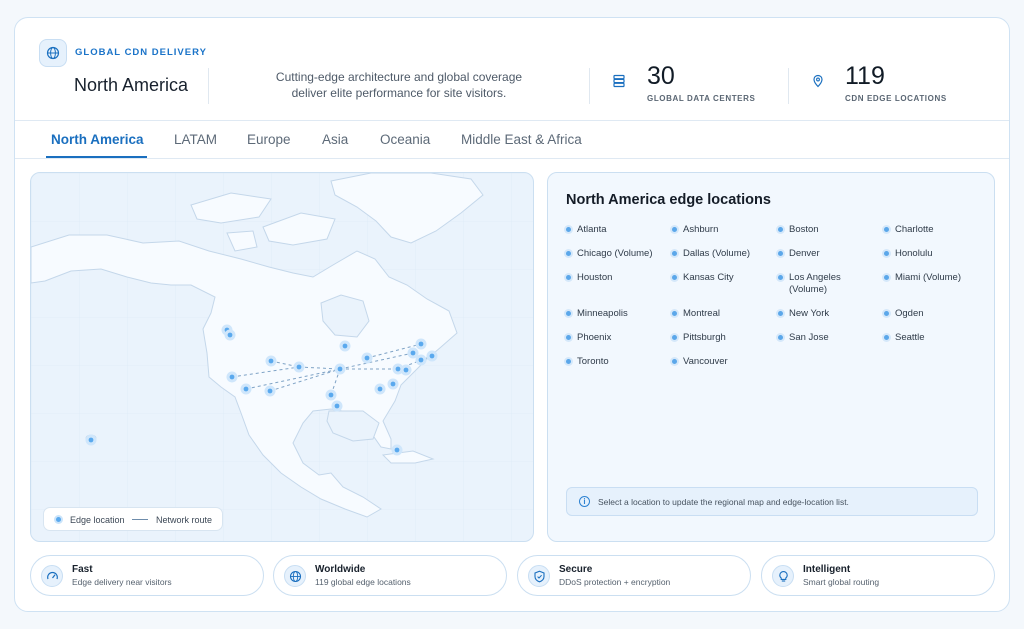  Describe the element at coordinates (783, 576) in the screenshot. I see `lightbulb-icon` at that location.